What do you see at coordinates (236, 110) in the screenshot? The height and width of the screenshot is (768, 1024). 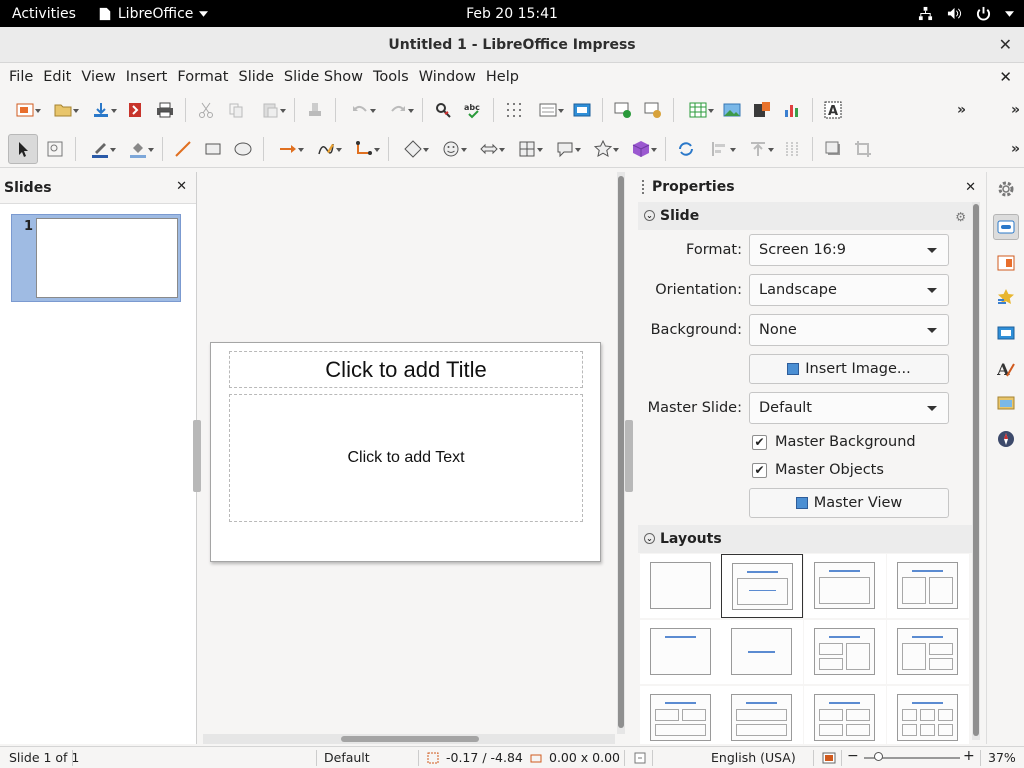 I see `copy-button` at bounding box center [236, 110].